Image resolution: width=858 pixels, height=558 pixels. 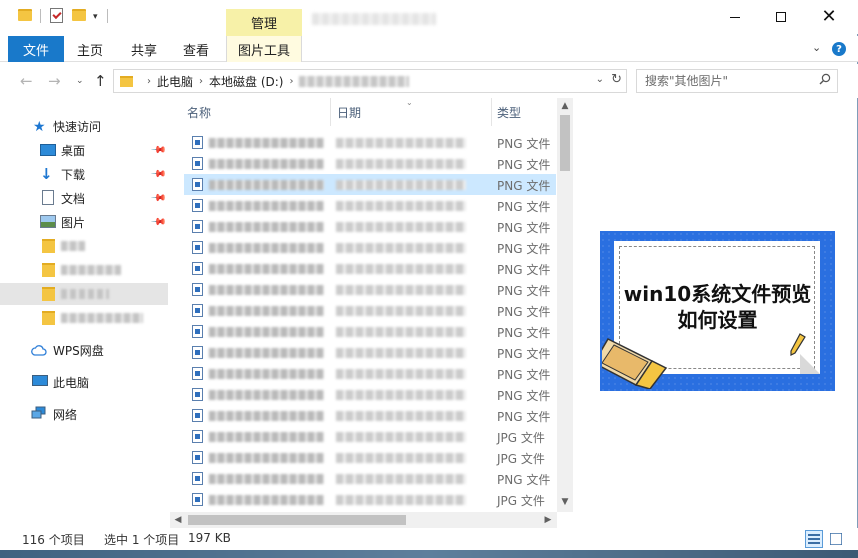 I want to click on nav-wps-cloud: WPS网盘, so click(x=84, y=350).